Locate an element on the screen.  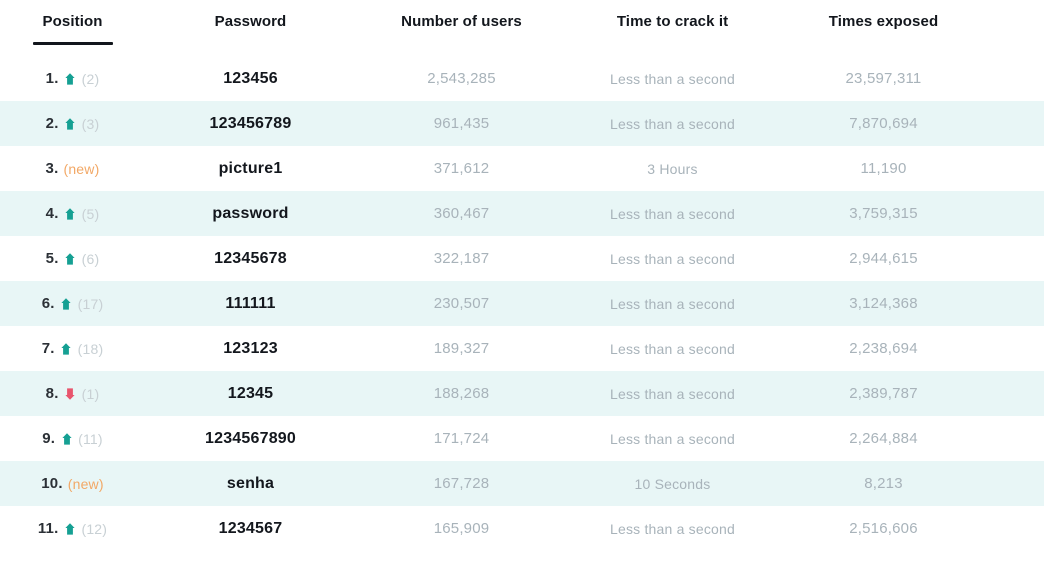
cell-time-to-crack-value: 3 Hours is located at coordinates (672, 168).